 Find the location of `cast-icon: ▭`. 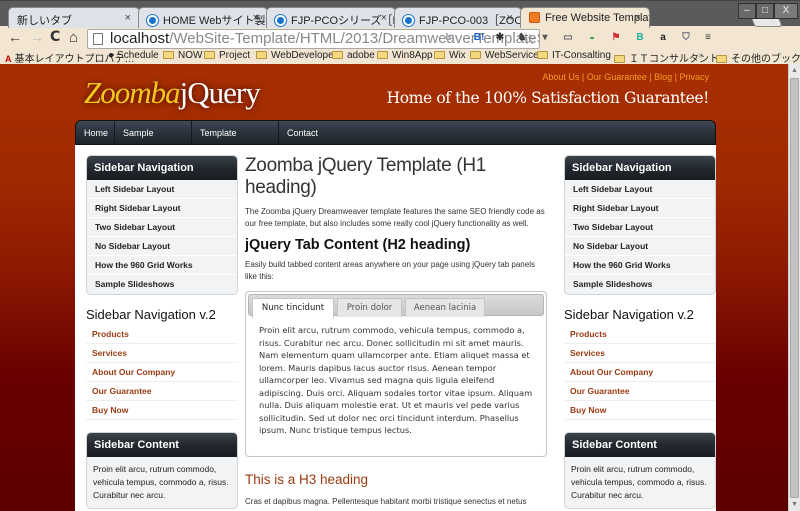

cast-icon: ▭ is located at coordinates (568, 38).